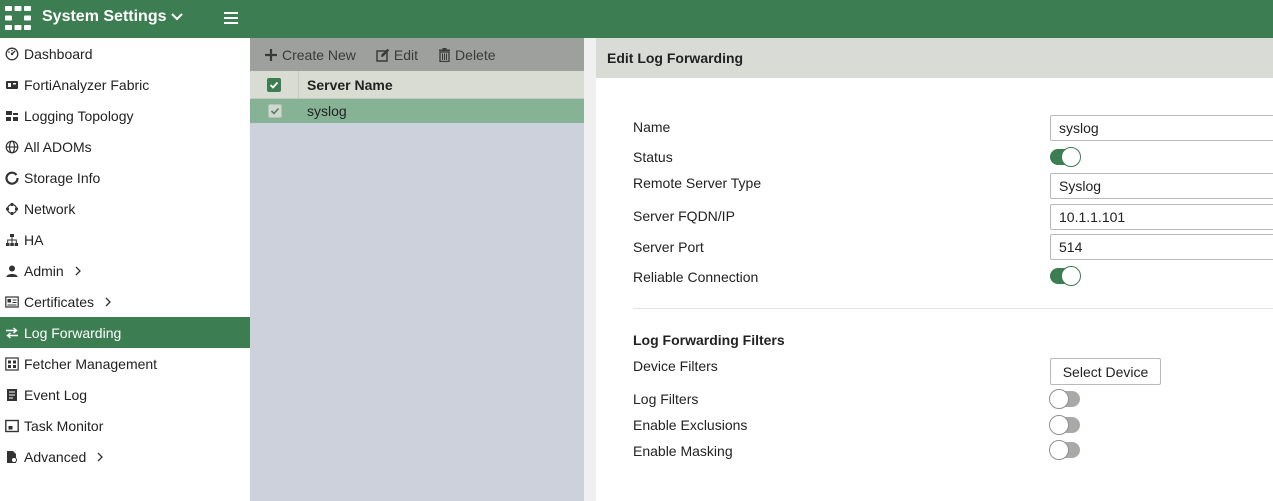 The height and width of the screenshot is (501, 1273). I want to click on status-toggle, so click(1065, 157).